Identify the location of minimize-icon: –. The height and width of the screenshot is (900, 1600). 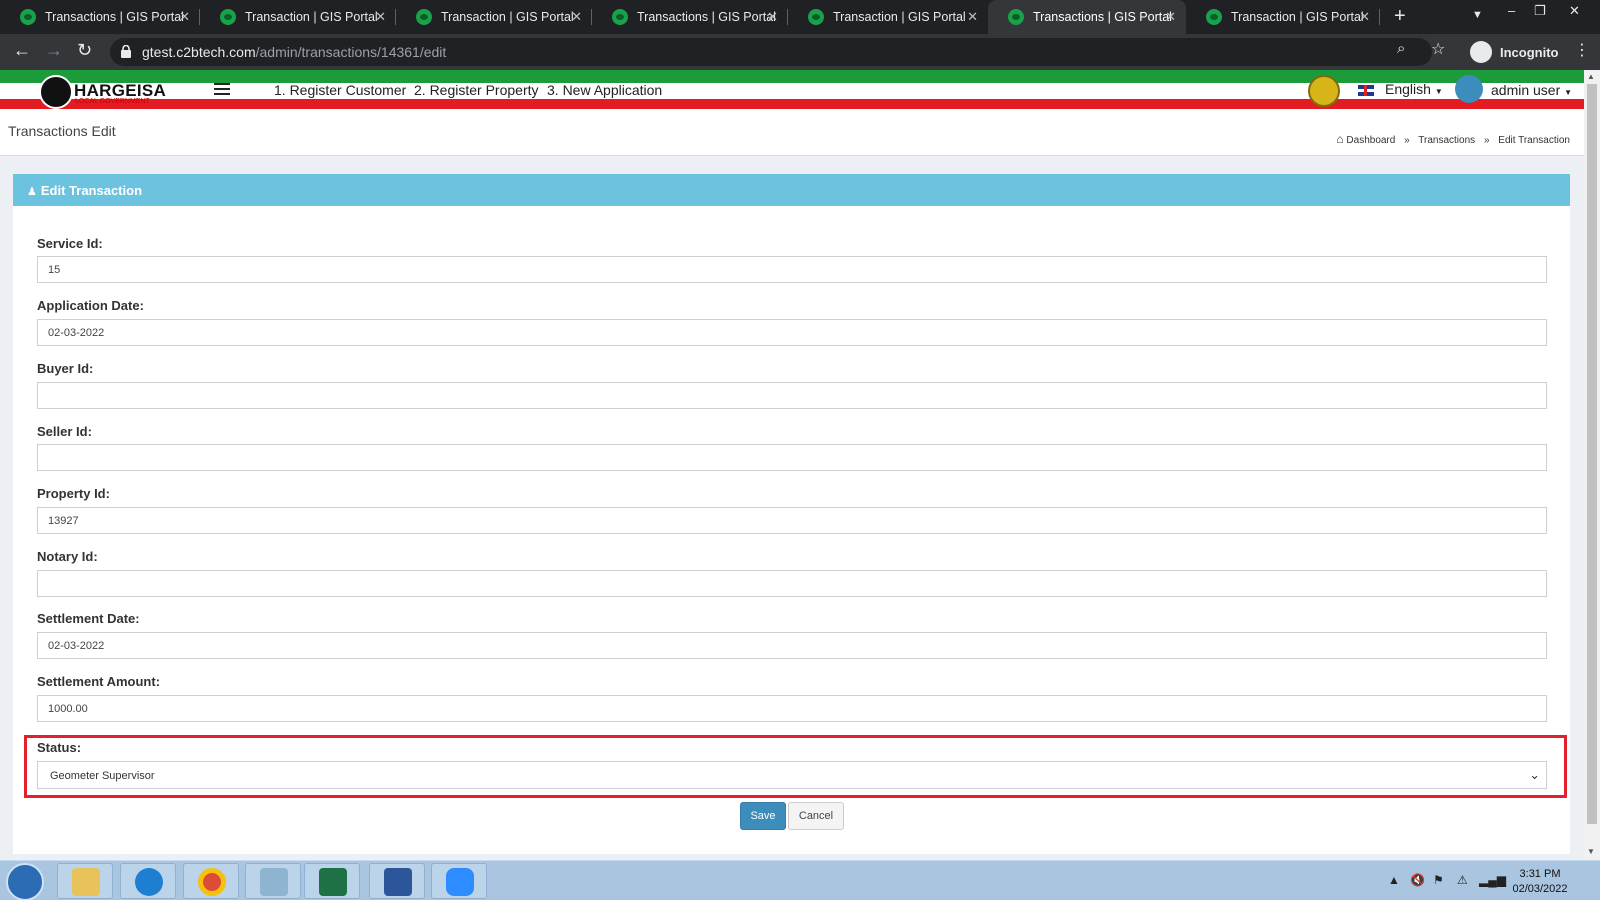
(1511, 10).